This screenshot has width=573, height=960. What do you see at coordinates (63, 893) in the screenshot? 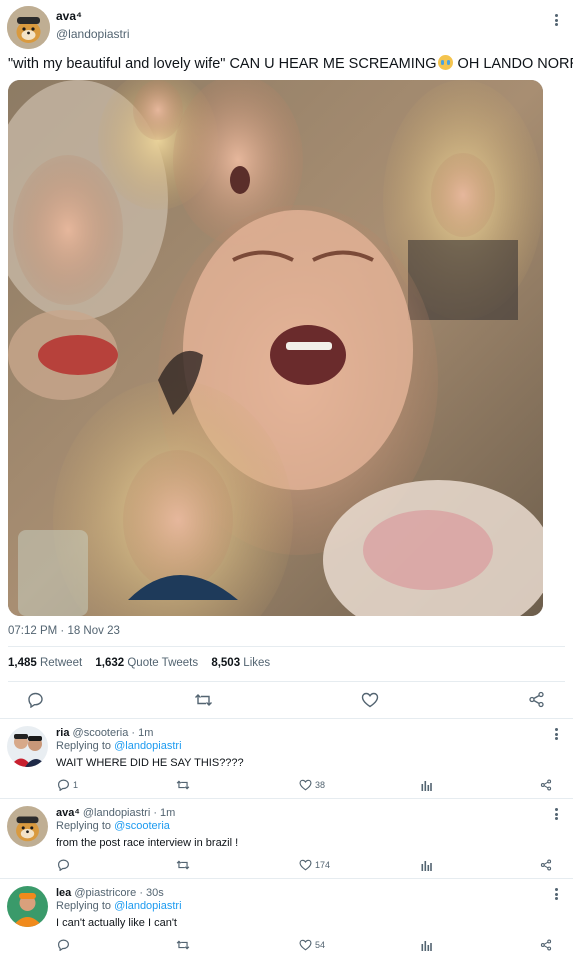
I see `display-name: lea` at bounding box center [63, 893].